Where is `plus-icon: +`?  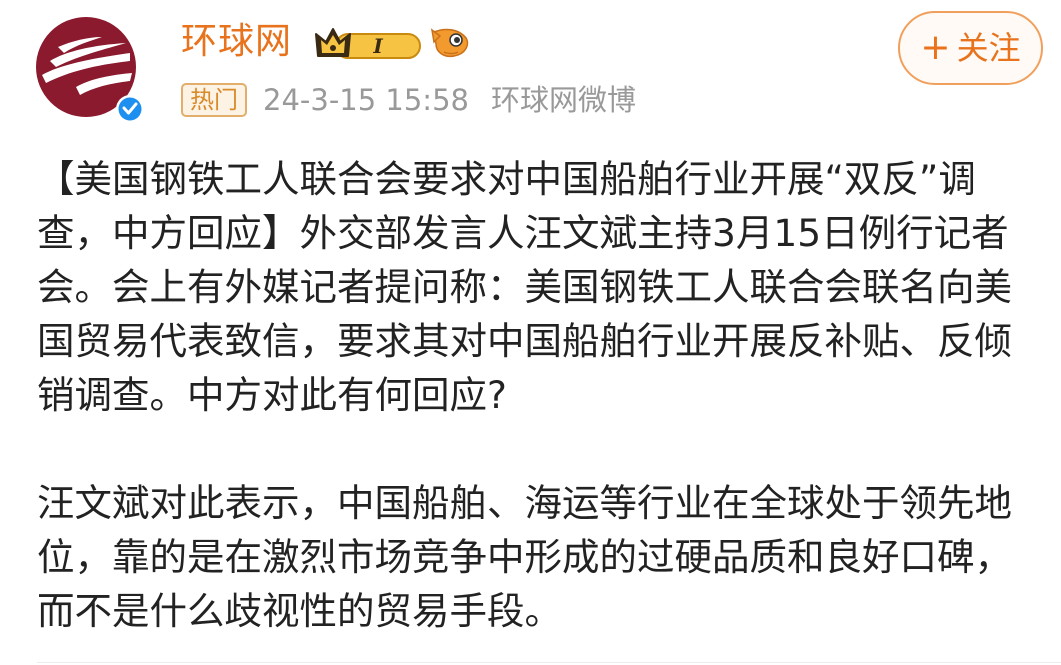
plus-icon: + is located at coordinates (935, 47).